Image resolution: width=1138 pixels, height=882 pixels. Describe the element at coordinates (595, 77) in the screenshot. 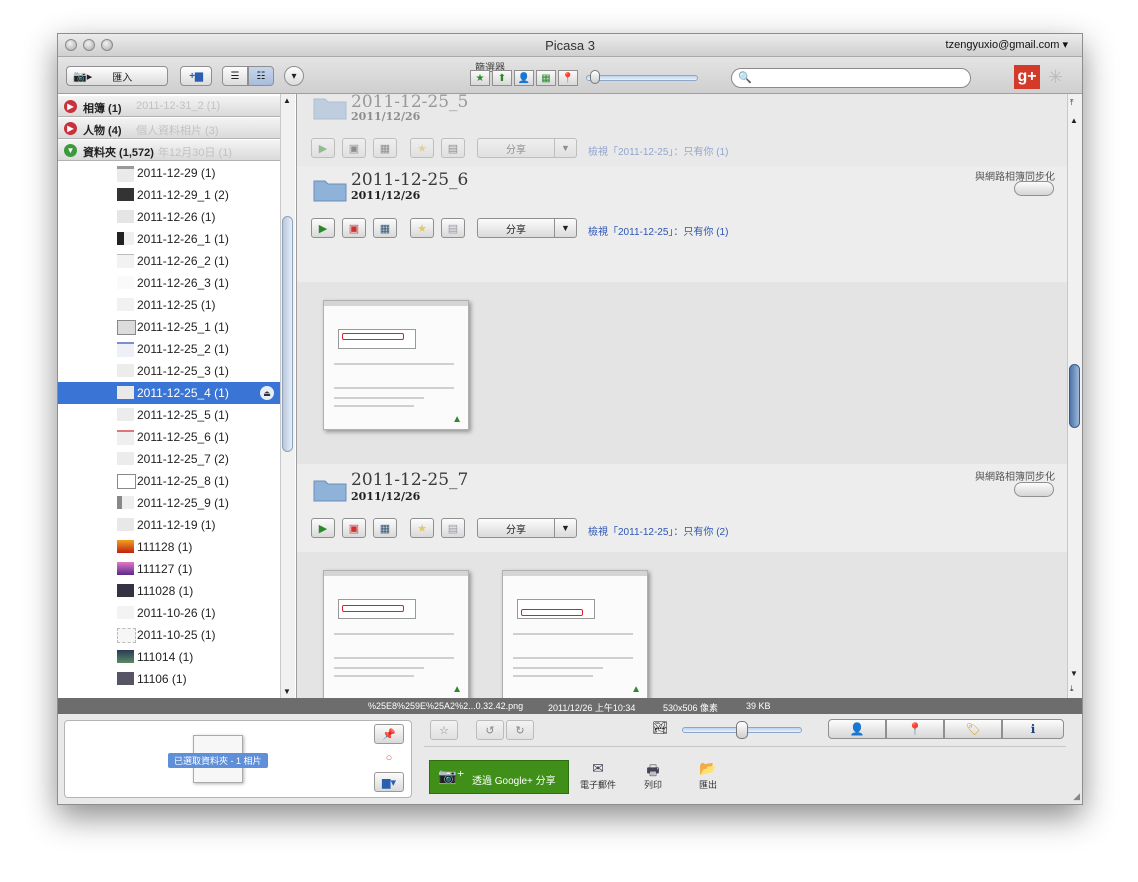

I see `filter-date-slider-knob` at that location.